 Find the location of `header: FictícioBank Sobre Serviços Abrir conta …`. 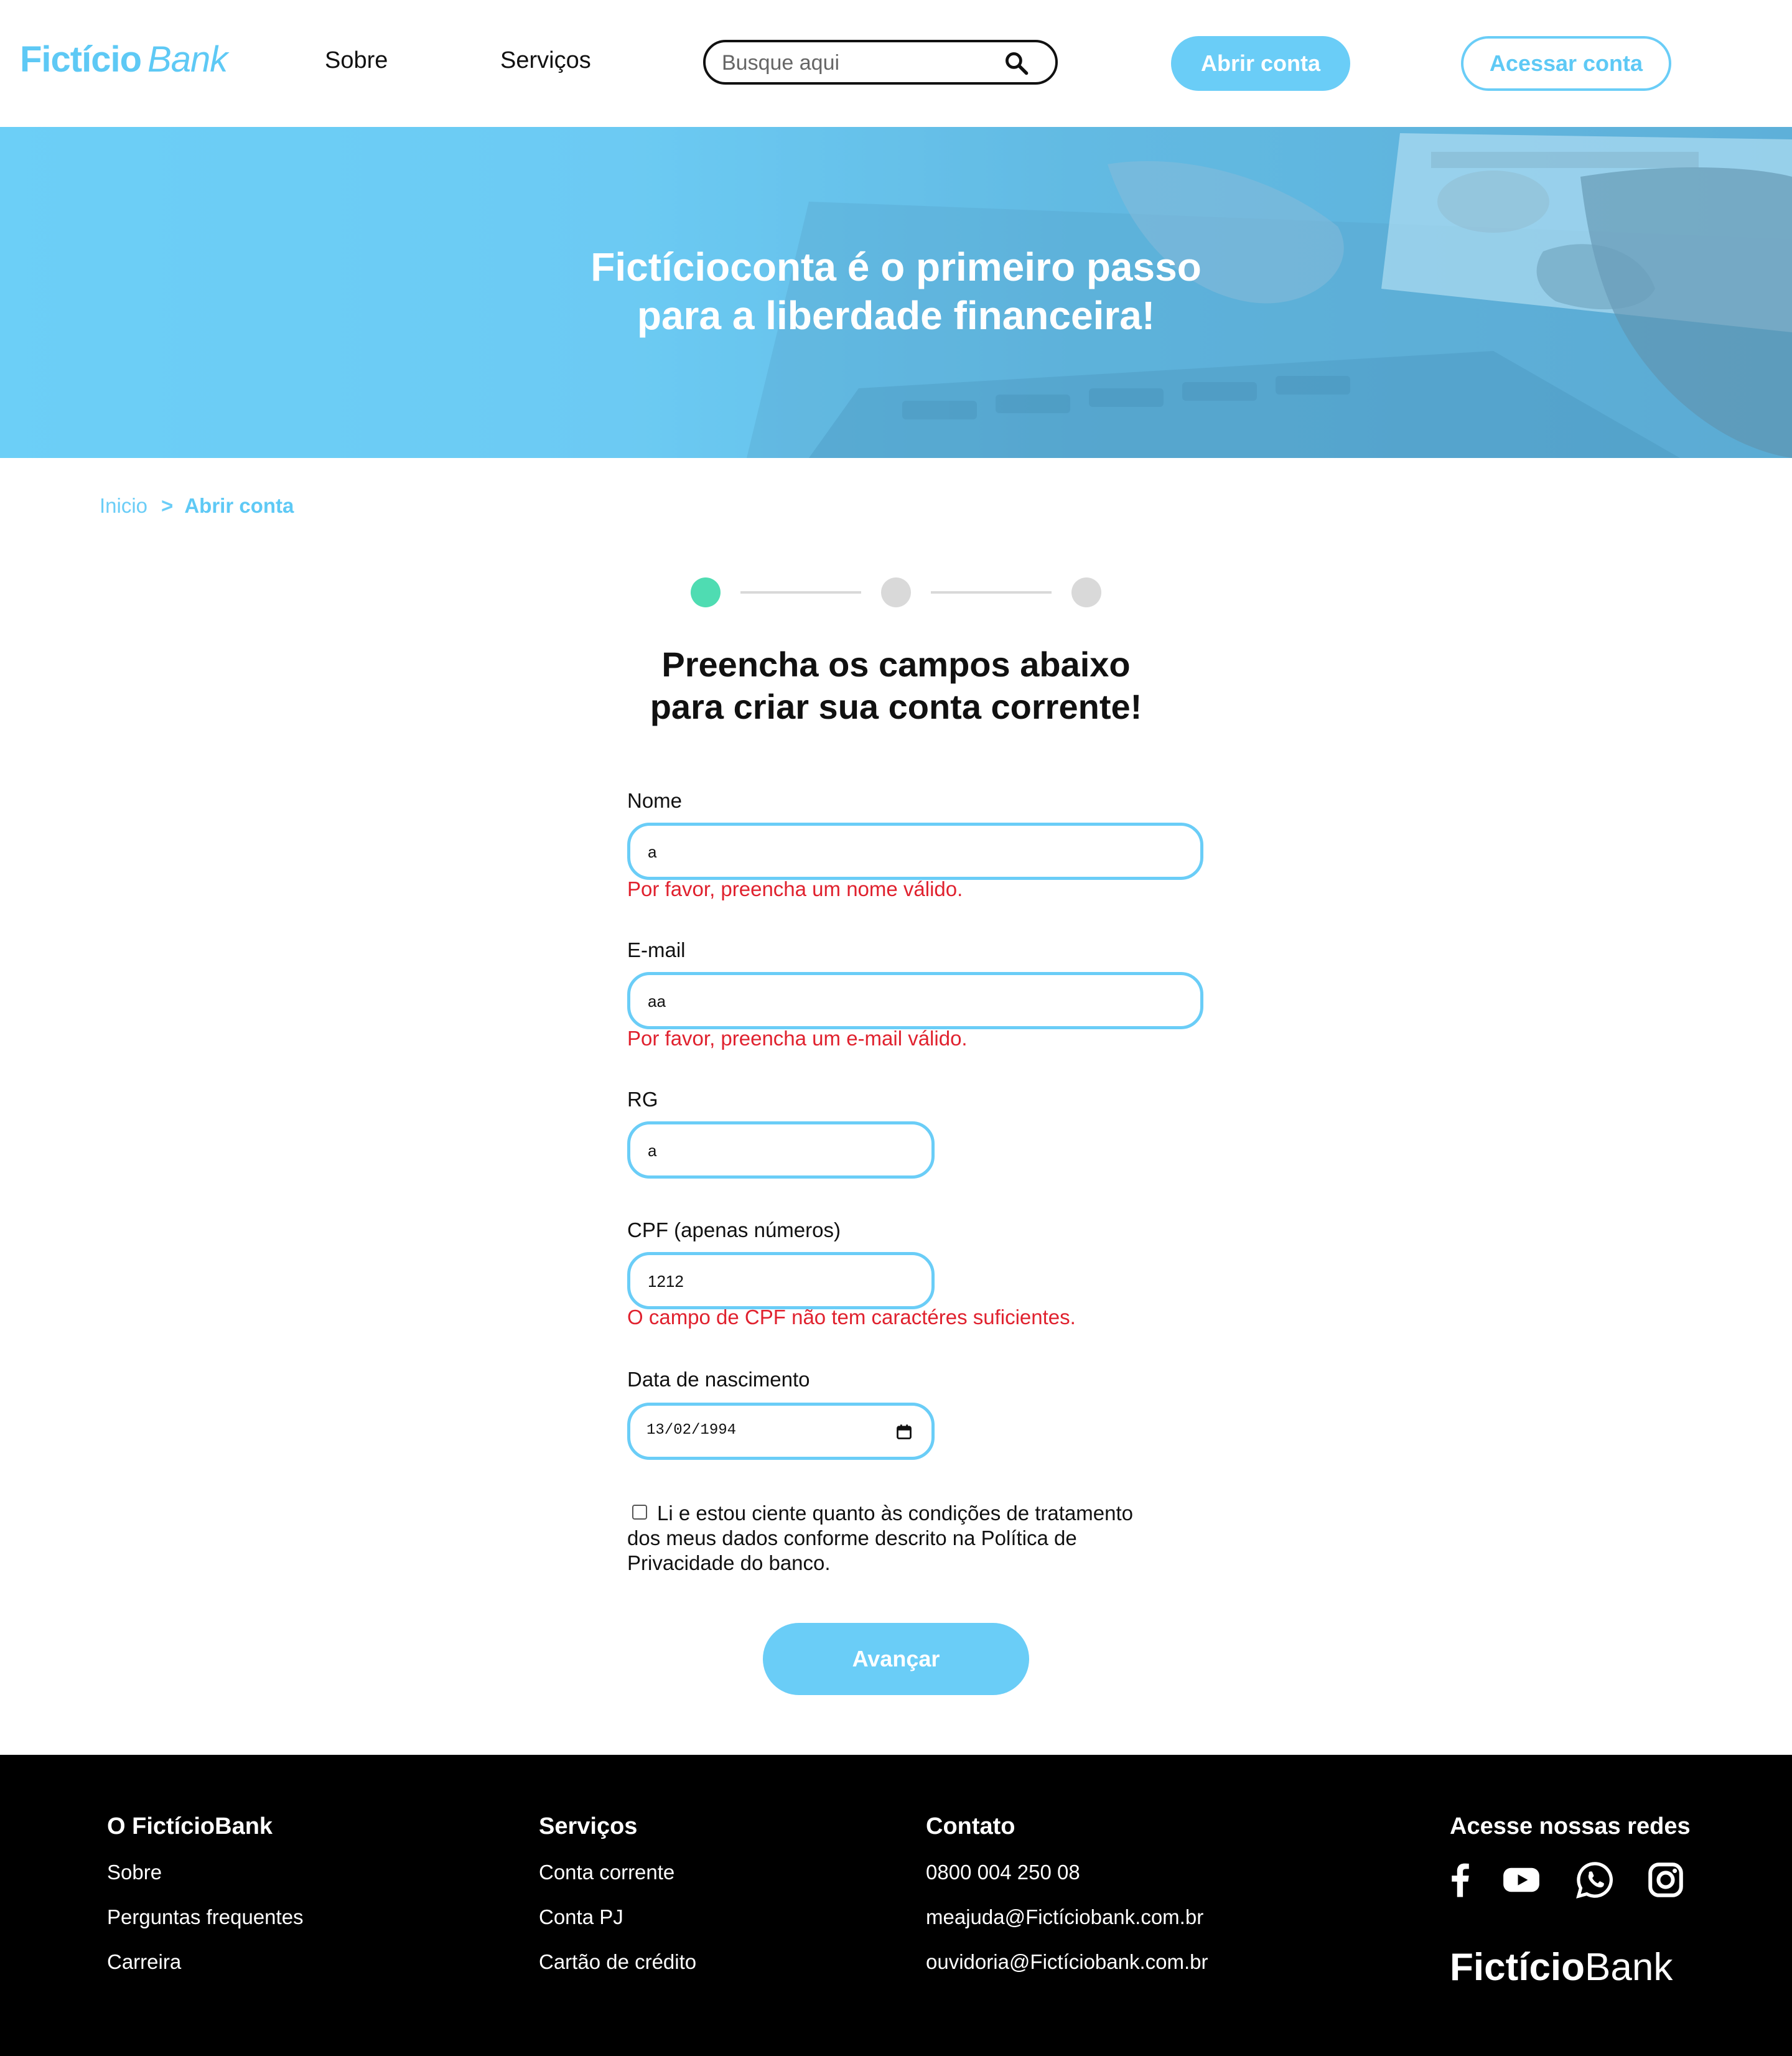

header: FictícioBank Sobre Serviços Abrir conta … is located at coordinates (896, 64).